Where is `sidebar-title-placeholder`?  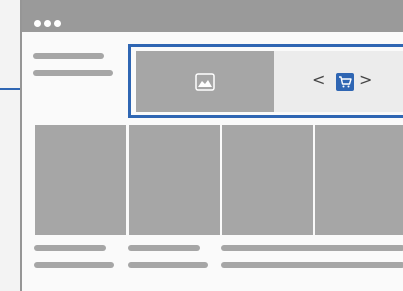
sidebar-title-placeholder is located at coordinates (68, 56).